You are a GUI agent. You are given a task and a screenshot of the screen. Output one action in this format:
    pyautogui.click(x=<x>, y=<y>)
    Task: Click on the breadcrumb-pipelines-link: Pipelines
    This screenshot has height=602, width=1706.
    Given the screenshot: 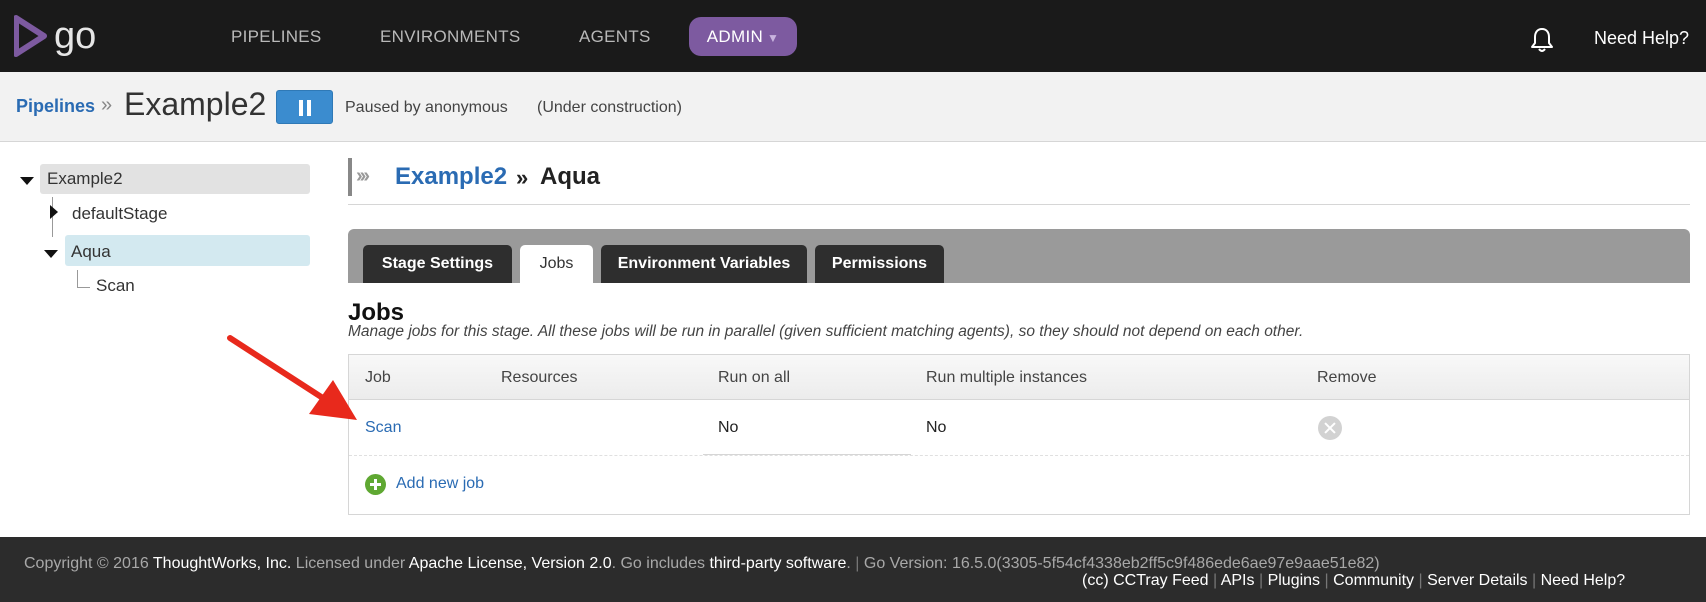 What is the action you would take?
    pyautogui.click(x=55, y=106)
    